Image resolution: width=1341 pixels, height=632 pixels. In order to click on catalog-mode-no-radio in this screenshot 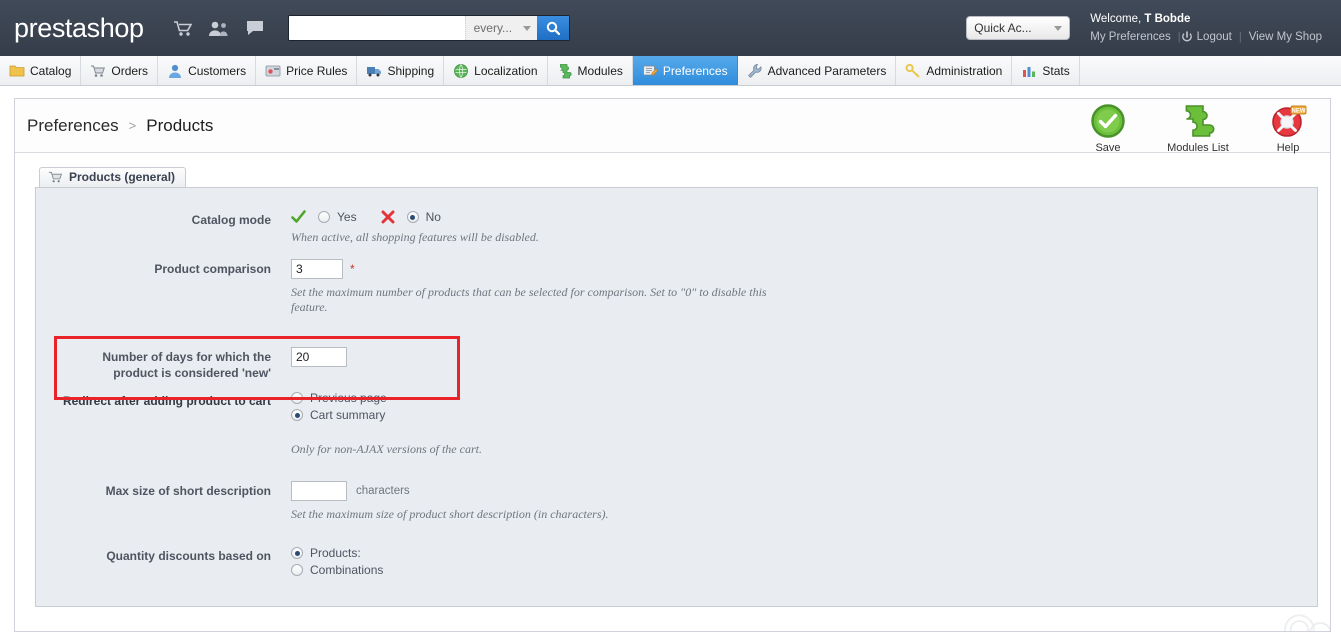, I will do `click(412, 217)`.